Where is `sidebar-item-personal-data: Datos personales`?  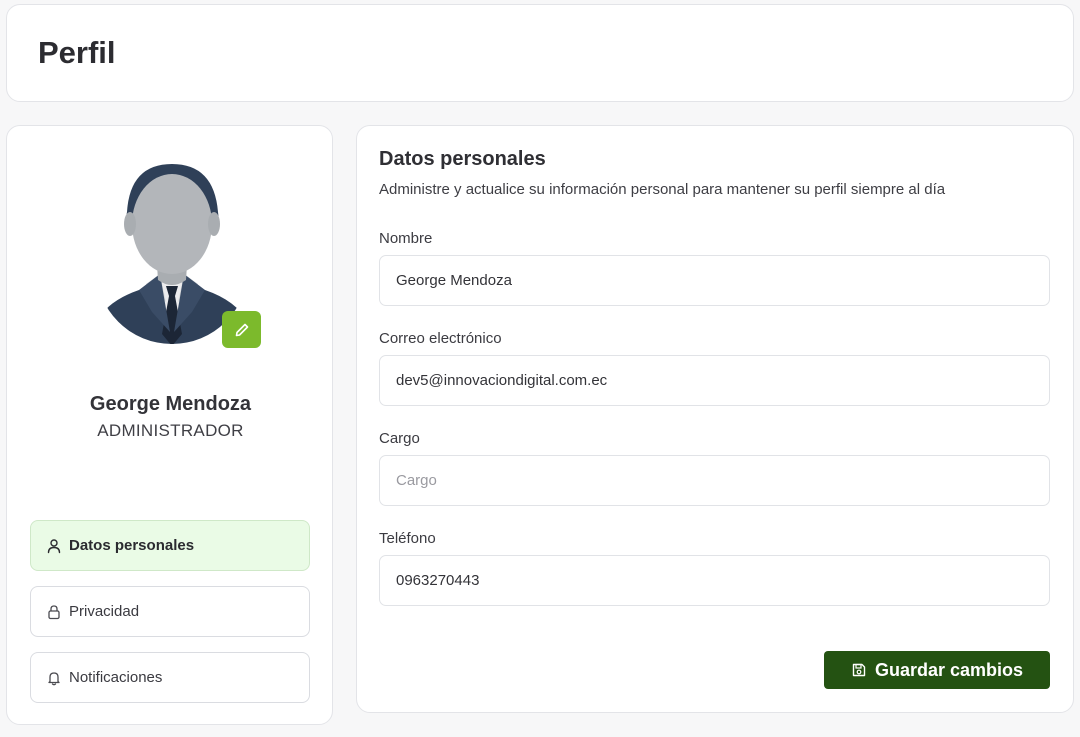 sidebar-item-personal-data: Datos personales is located at coordinates (170, 545).